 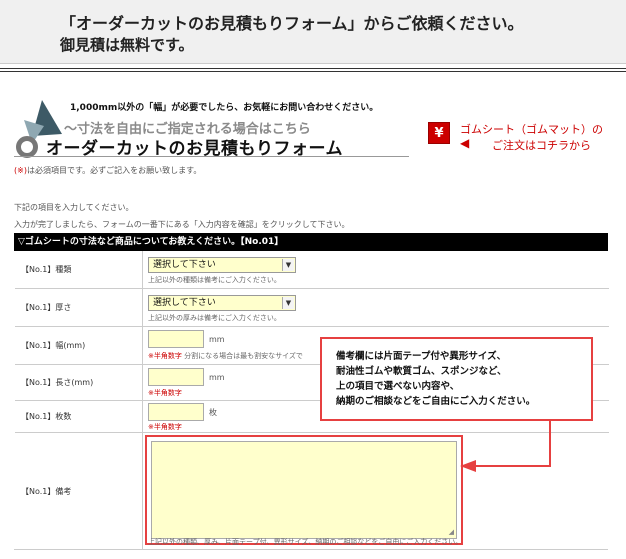 What do you see at coordinates (541, 145) in the screenshot?
I see `rubber-sheet-order-link-line2: ご注文はコチラから` at bounding box center [541, 145].